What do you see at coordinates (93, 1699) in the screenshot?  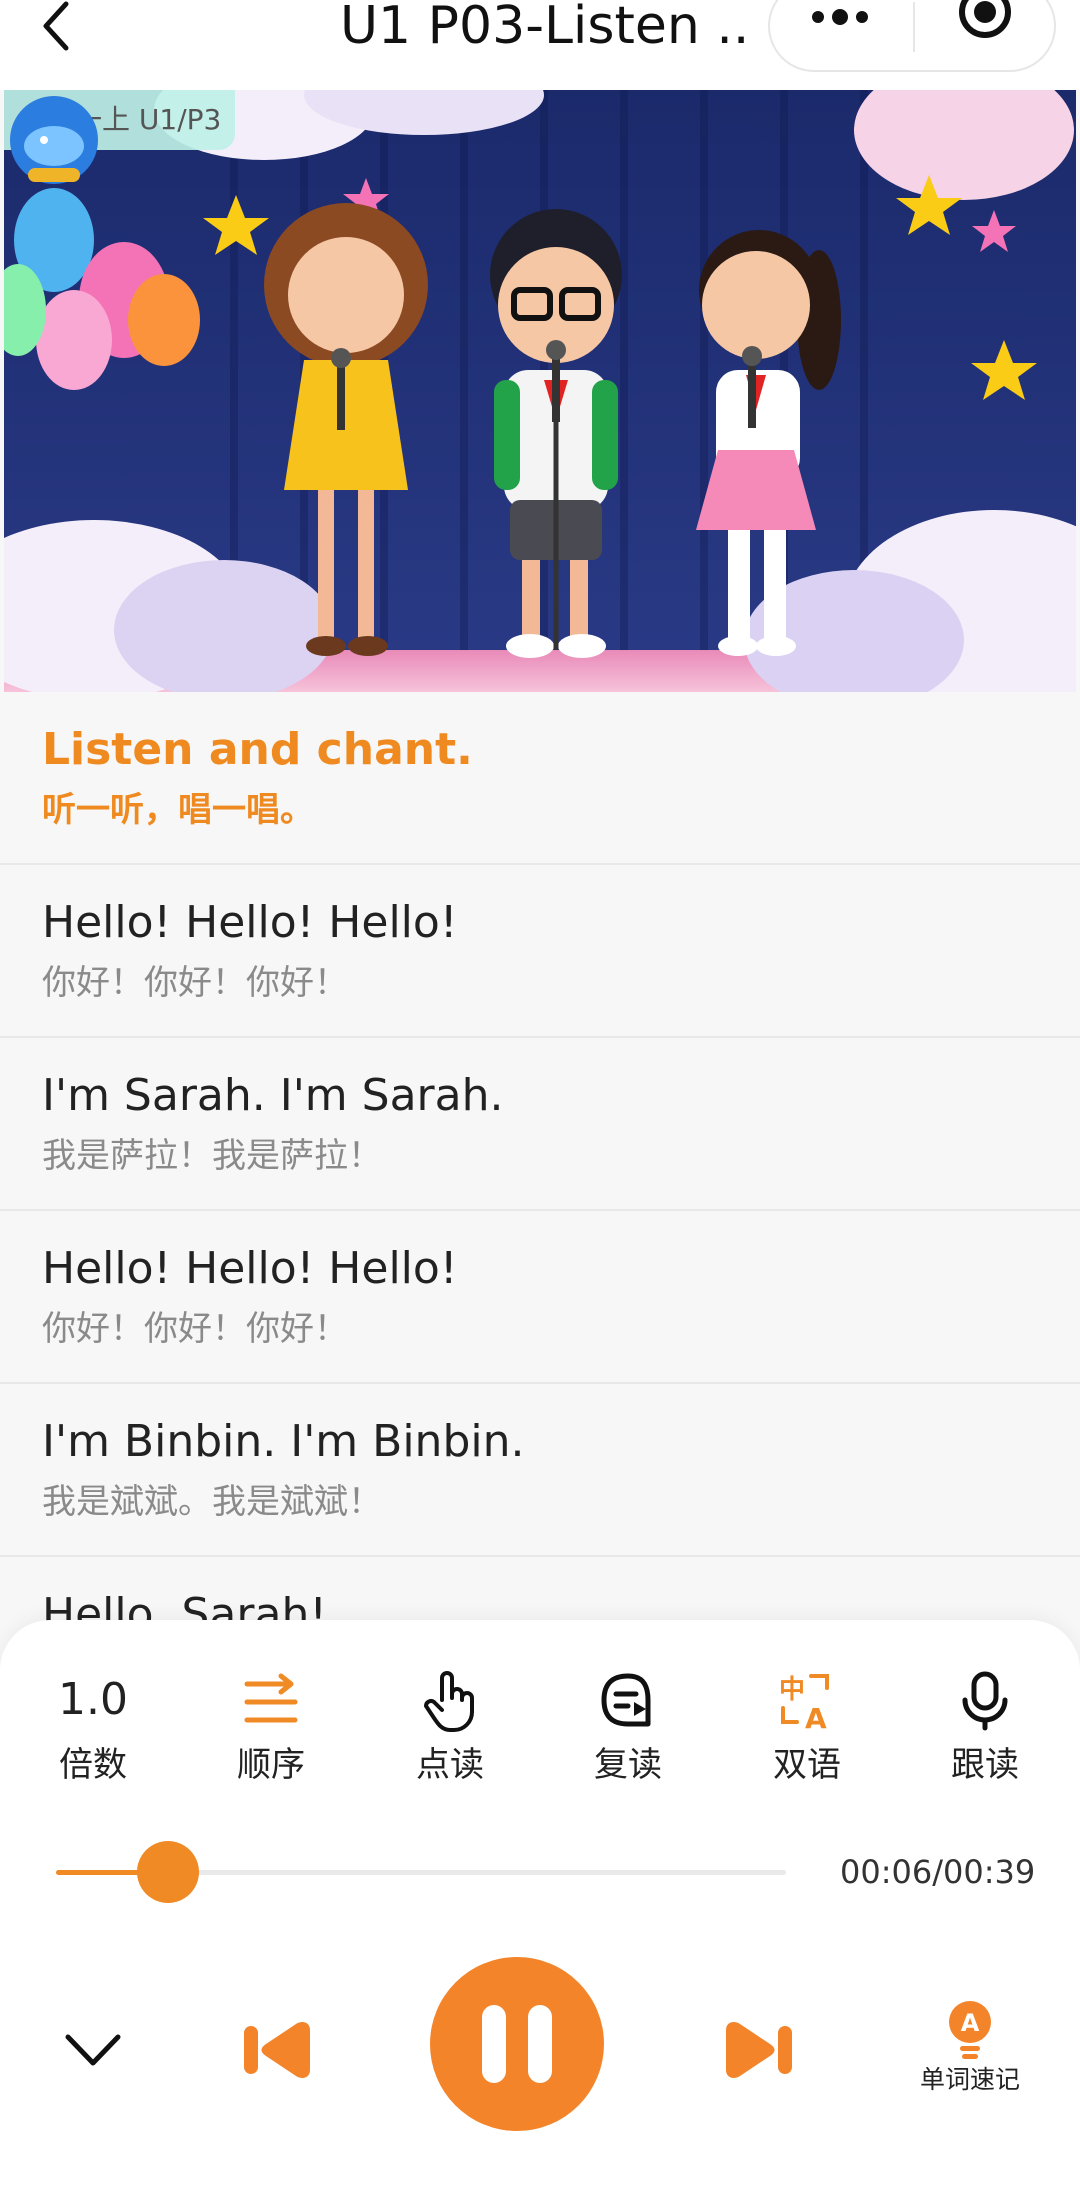 I see `playback-rate-value: 1.0` at bounding box center [93, 1699].